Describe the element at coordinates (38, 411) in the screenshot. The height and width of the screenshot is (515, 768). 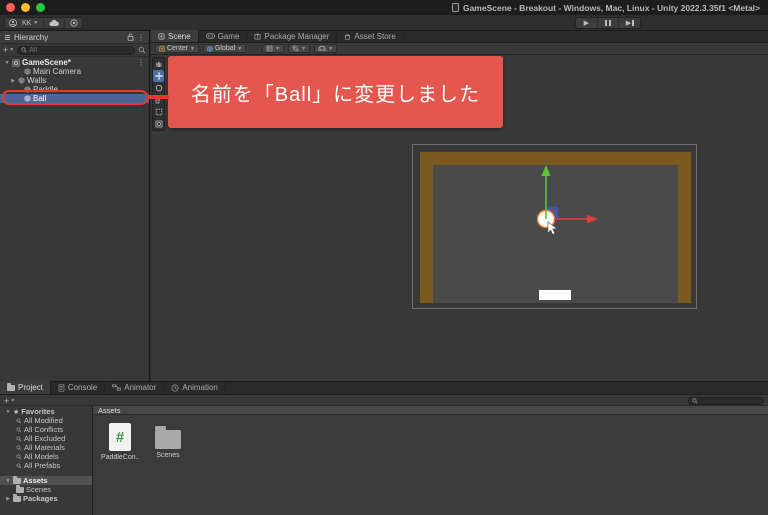
I see `favorites-label: Favorites` at that location.